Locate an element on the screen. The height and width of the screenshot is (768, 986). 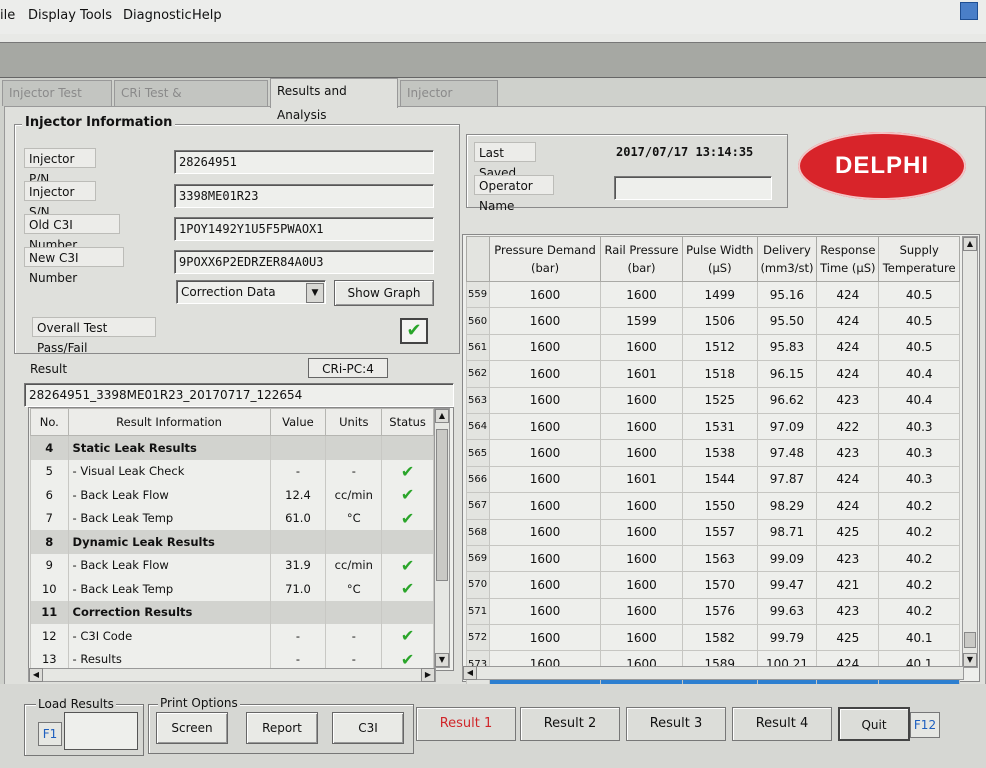
grid-cell: 40.2 is located at coordinates (919, 611).